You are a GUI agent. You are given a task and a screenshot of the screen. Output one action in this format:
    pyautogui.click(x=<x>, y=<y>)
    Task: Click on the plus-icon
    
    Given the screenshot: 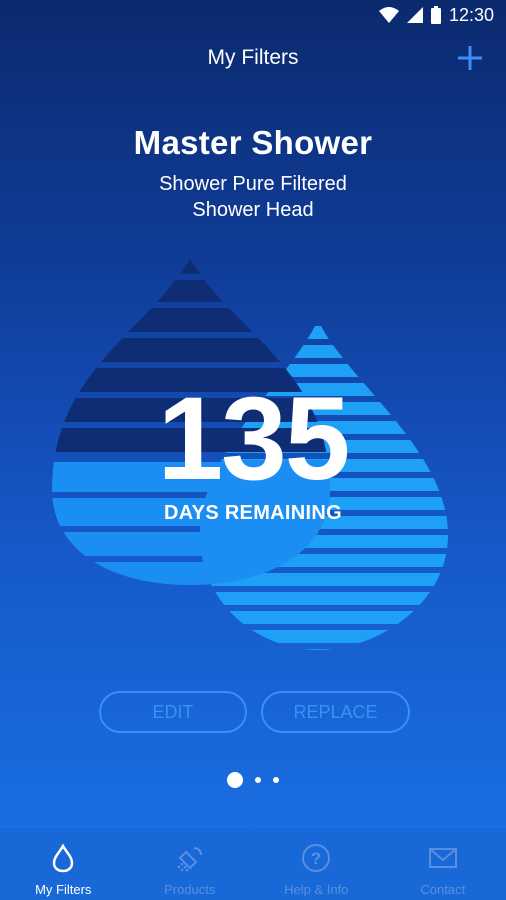 What is the action you would take?
    pyautogui.click(x=470, y=58)
    